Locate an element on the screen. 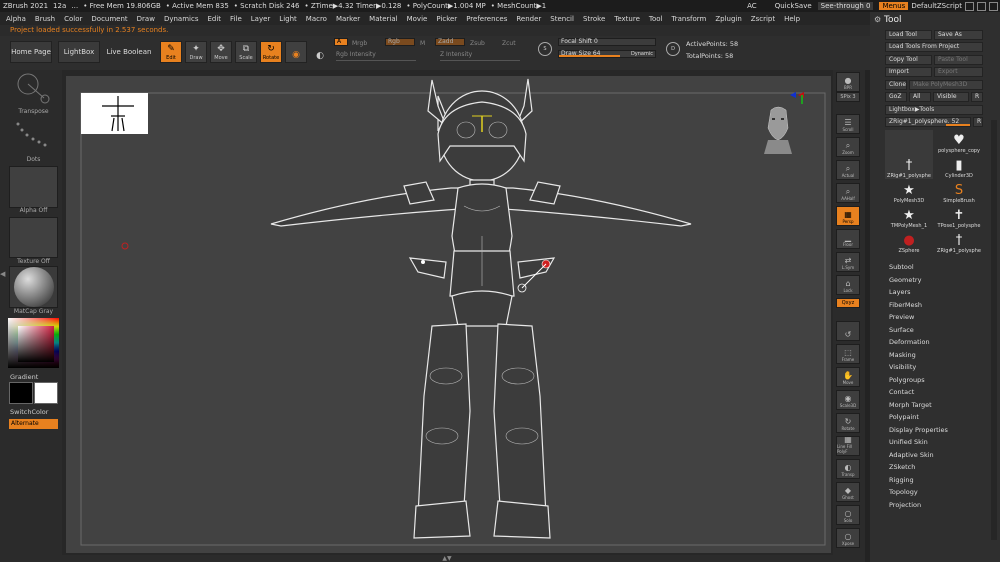 The width and height of the screenshot is (1000, 562). tool-thumbnail: ★ PolyMesh3D is located at coordinates (909, 192).